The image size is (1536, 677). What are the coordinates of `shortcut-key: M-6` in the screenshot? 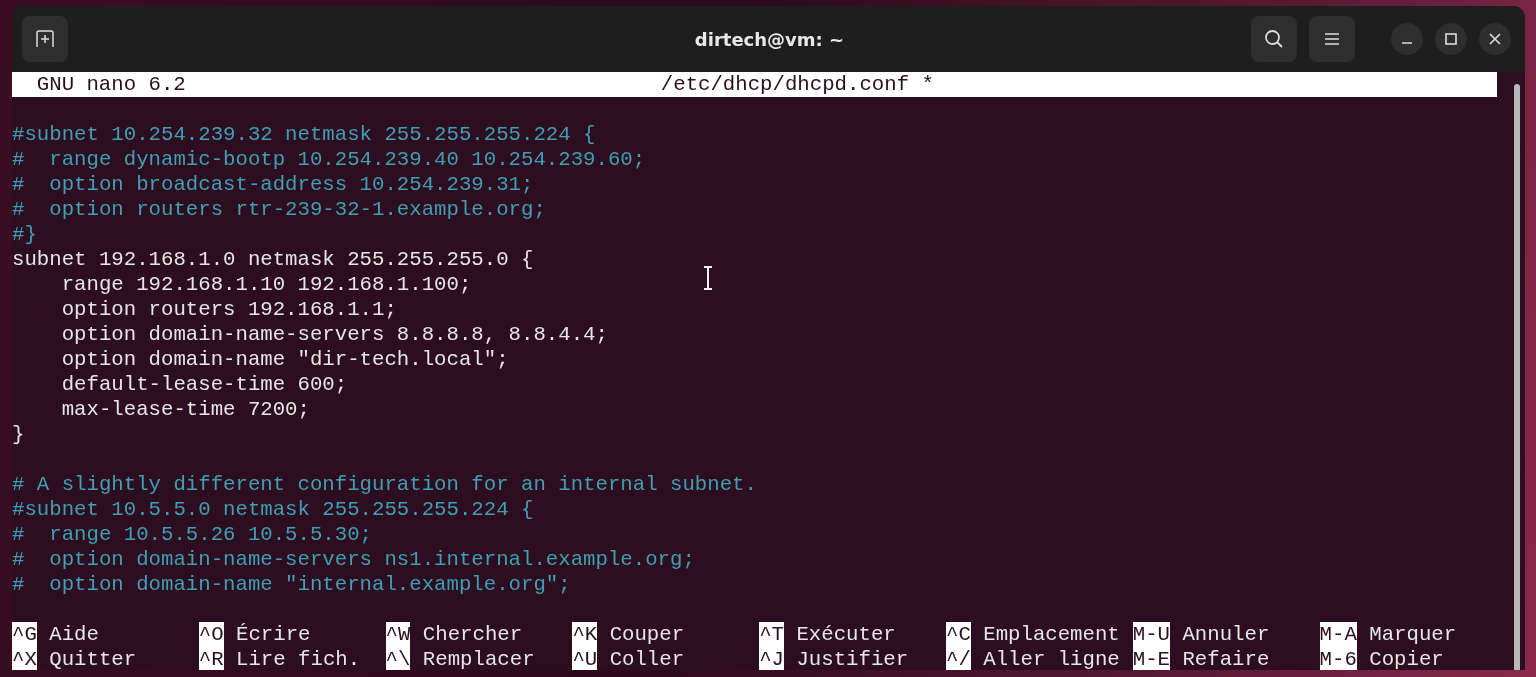 It's located at (1338, 658).